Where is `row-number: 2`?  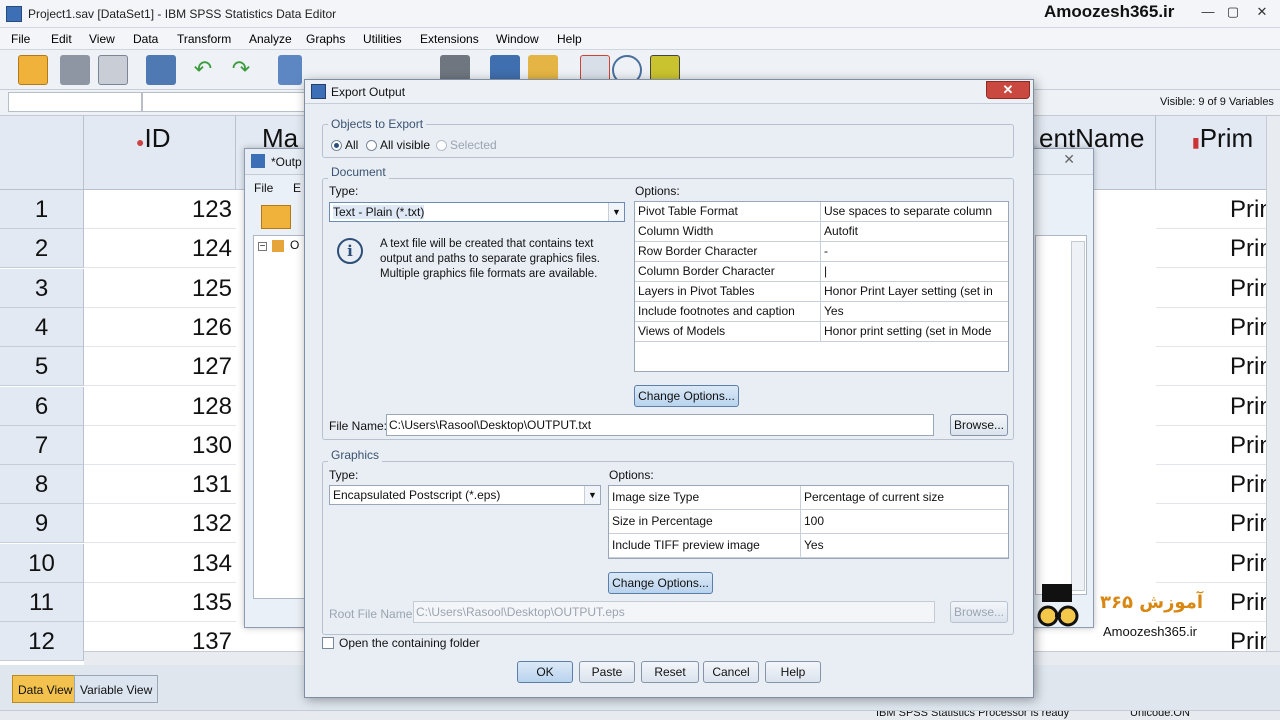 row-number: 2 is located at coordinates (42, 249).